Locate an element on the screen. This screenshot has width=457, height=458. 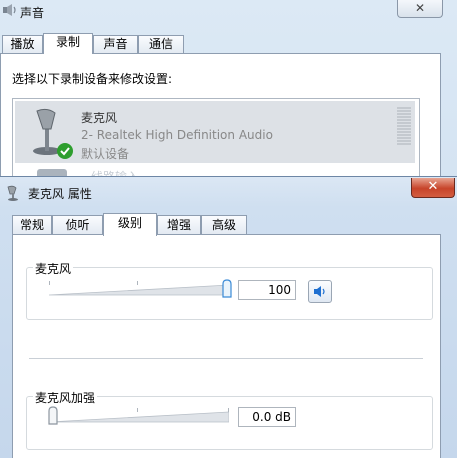
close-button: ✕ is located at coordinates (433, 188).